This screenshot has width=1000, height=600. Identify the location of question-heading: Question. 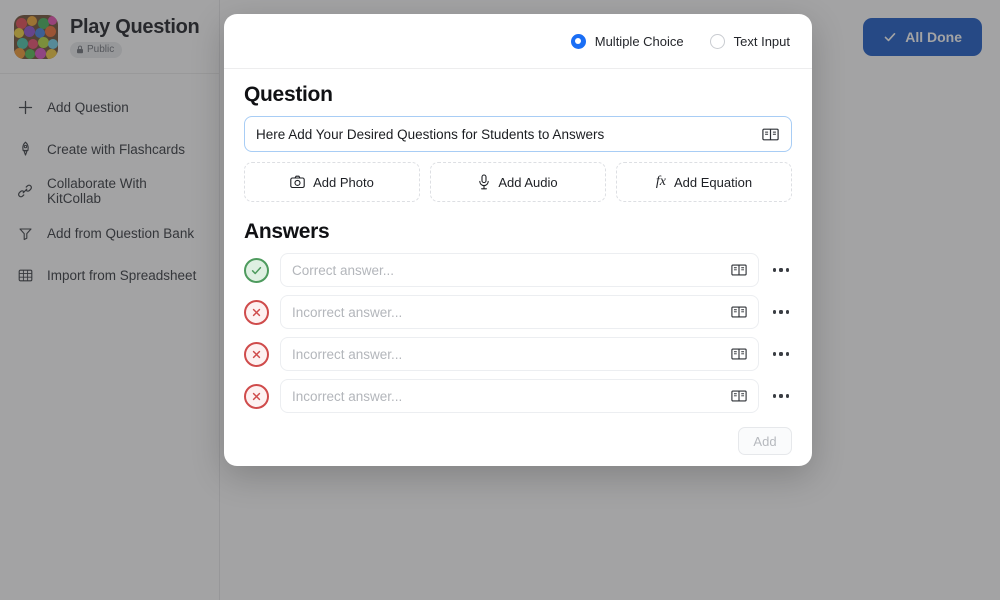
(288, 94).